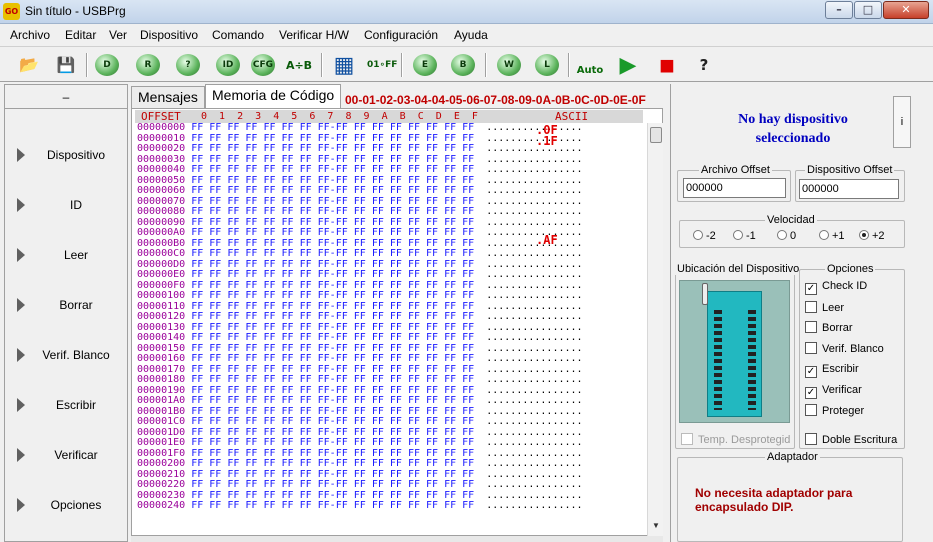 The image size is (933, 542). Describe the element at coordinates (238, 35) in the screenshot. I see `menu-comando: Comando` at that location.